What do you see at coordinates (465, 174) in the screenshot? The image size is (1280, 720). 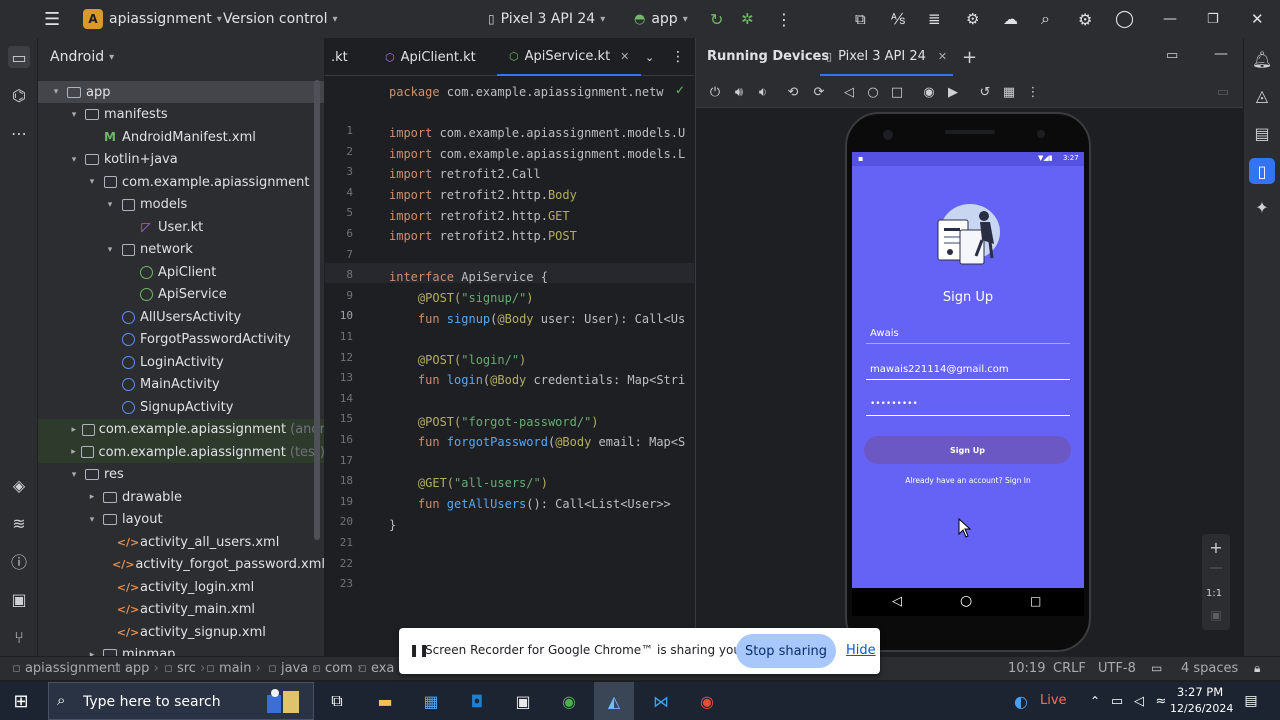 I see `code-line: import retrofit2.Call` at bounding box center [465, 174].